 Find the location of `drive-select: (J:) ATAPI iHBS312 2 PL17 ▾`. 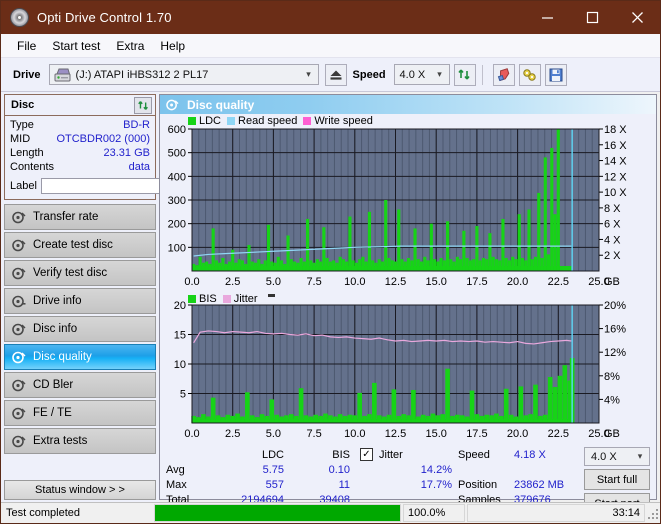

drive-select: (J:) ATAPI iHBS312 2 PL17 ▾ is located at coordinates (183, 74).